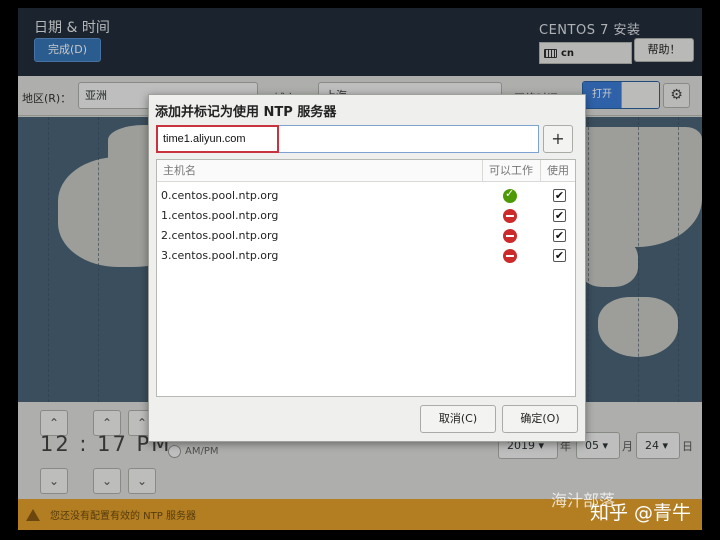  What do you see at coordinates (220, 215) in the screenshot?
I see `server-host: 1.centos.pool.ntp.org` at bounding box center [220, 215].